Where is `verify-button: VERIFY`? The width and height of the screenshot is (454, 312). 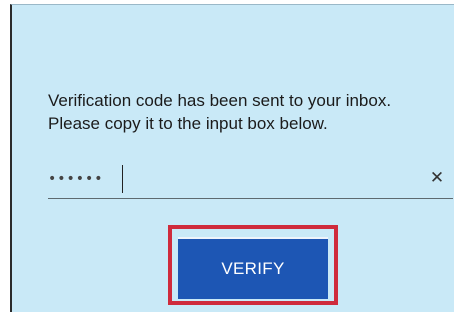
verify-button: VERIFY is located at coordinates (253, 268).